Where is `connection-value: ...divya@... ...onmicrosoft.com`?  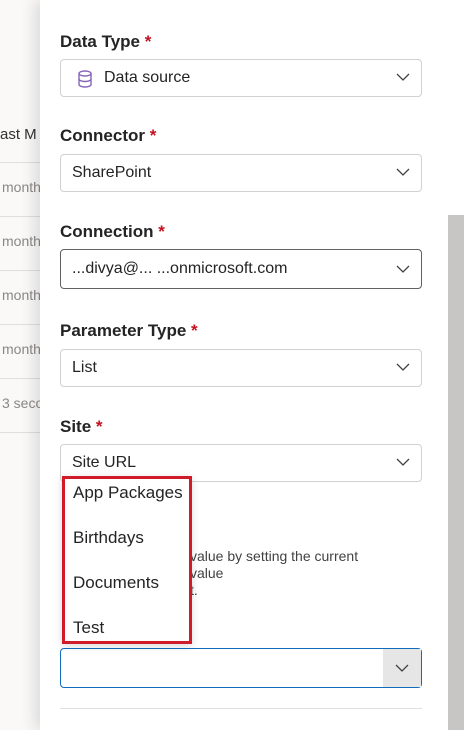
connection-value: ...divya@... ...onmicrosoft.com is located at coordinates (180, 268).